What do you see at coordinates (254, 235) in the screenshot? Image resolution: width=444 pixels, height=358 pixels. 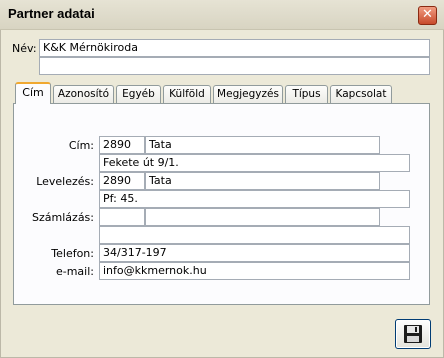 I see `szamlazas-street-field` at bounding box center [254, 235].